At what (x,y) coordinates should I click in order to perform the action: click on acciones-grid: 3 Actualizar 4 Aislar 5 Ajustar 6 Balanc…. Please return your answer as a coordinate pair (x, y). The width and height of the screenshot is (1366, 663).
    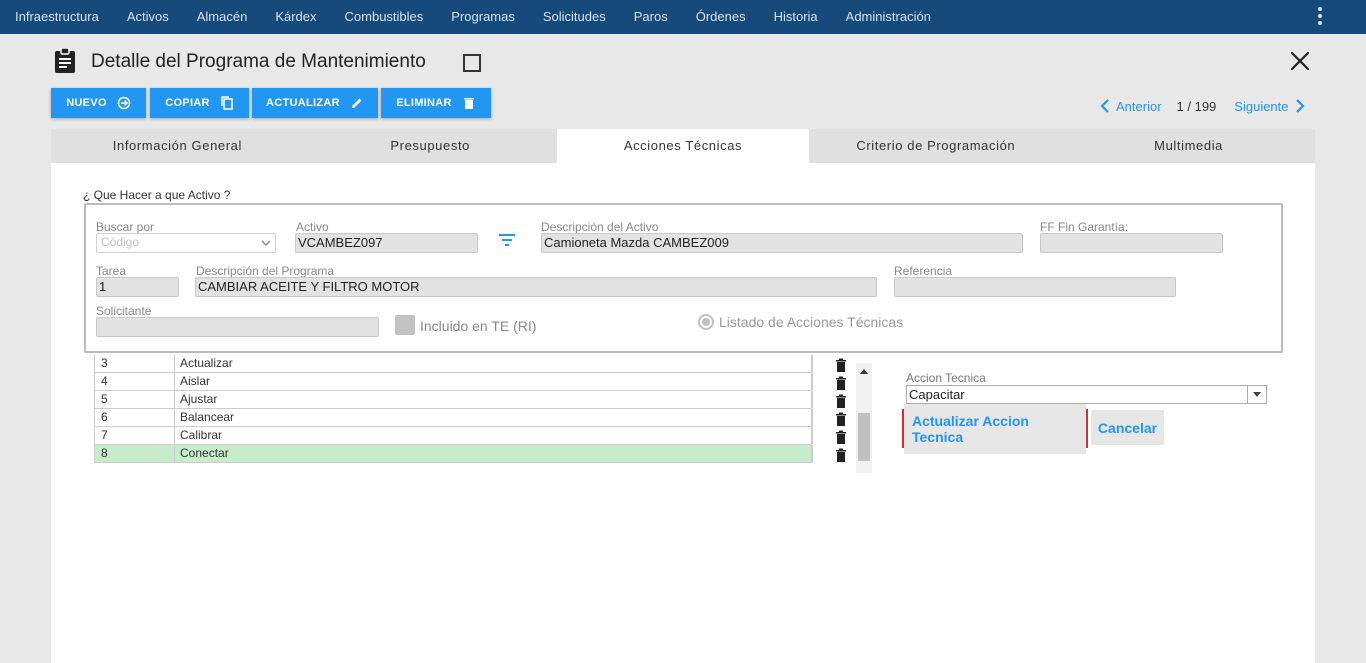
    Looking at the image, I should click on (483, 414).